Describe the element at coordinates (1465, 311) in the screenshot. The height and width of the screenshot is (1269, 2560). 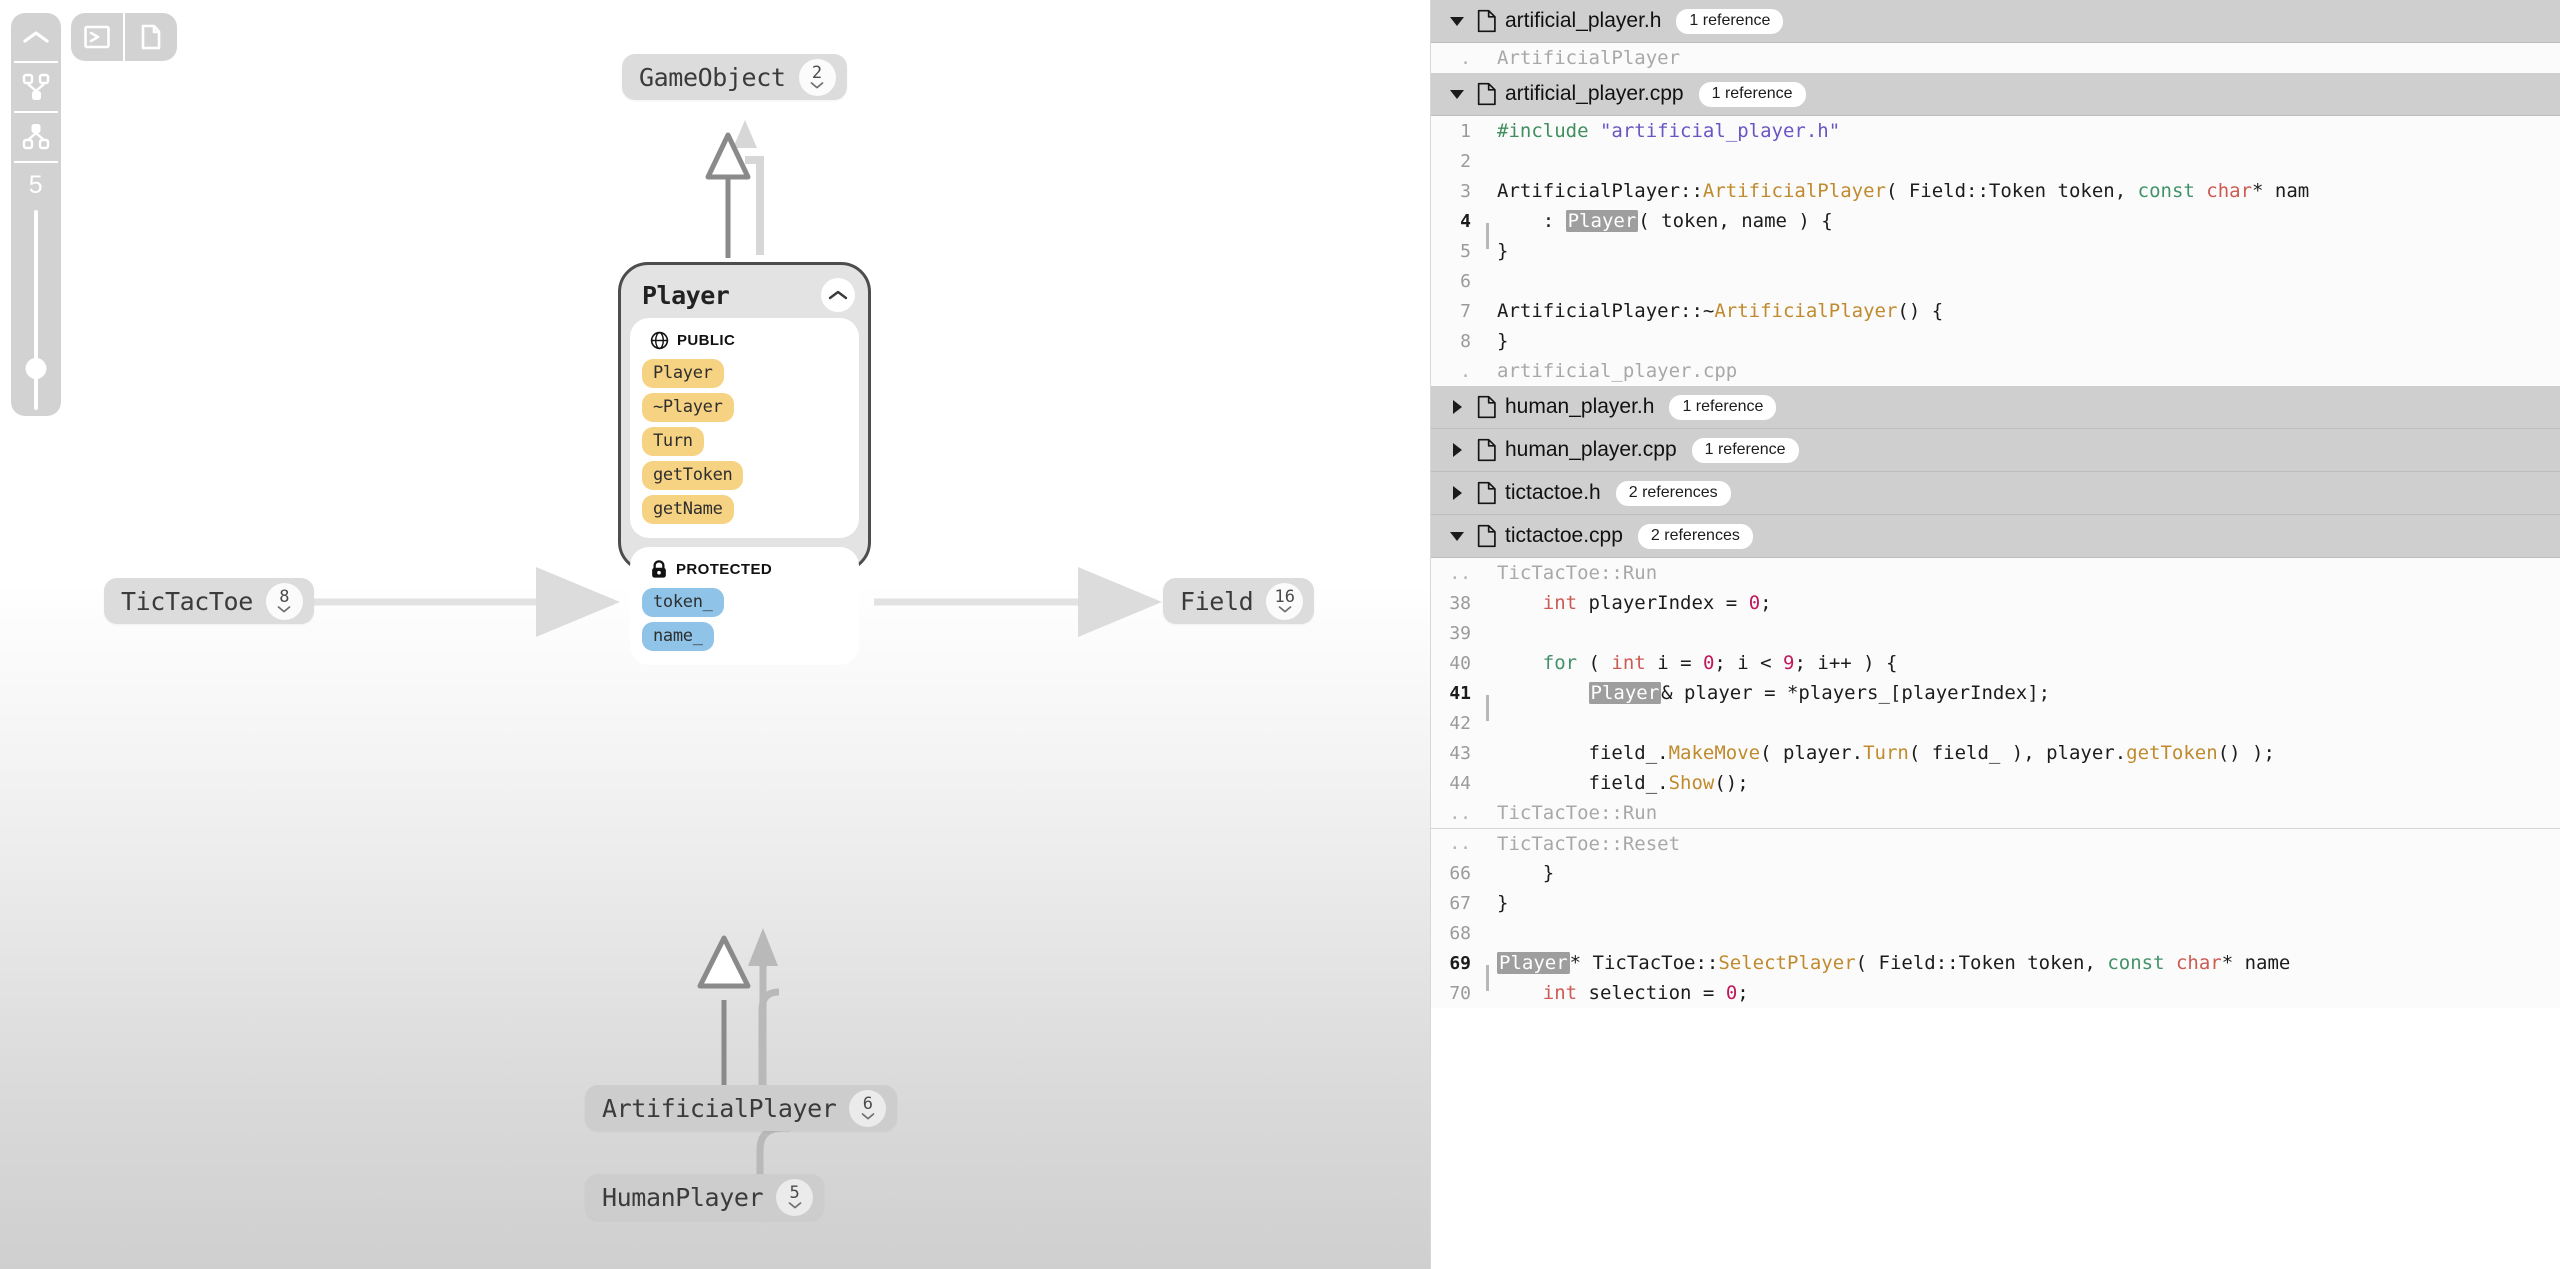
I see `line-number: 7` at that location.